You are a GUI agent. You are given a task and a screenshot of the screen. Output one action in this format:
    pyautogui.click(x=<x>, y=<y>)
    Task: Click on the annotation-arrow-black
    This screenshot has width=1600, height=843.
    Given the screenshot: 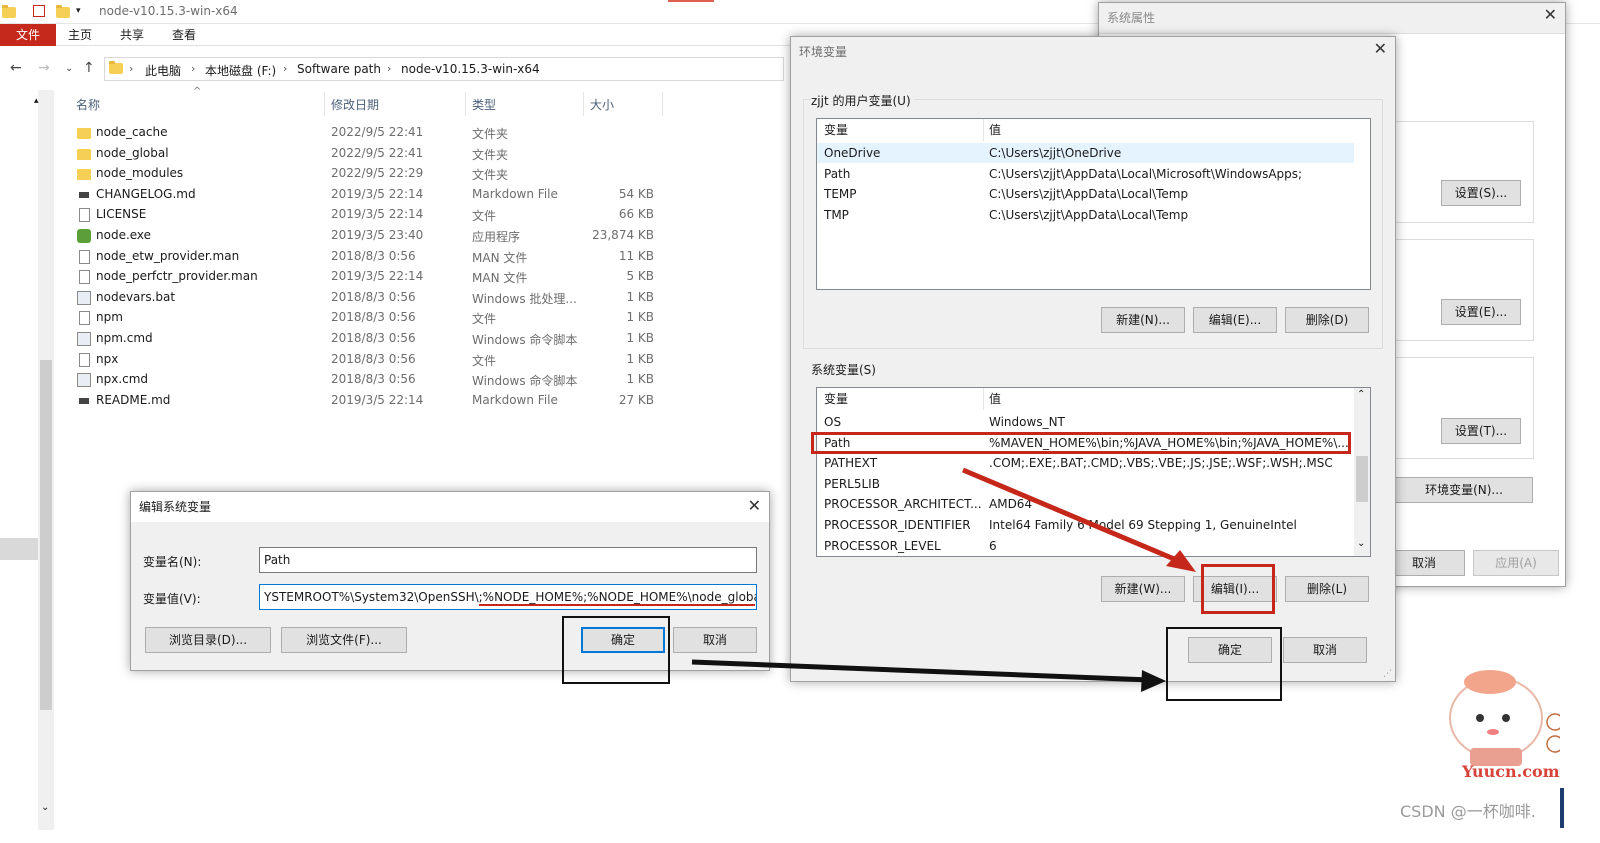 What is the action you would take?
    pyautogui.click(x=928, y=675)
    